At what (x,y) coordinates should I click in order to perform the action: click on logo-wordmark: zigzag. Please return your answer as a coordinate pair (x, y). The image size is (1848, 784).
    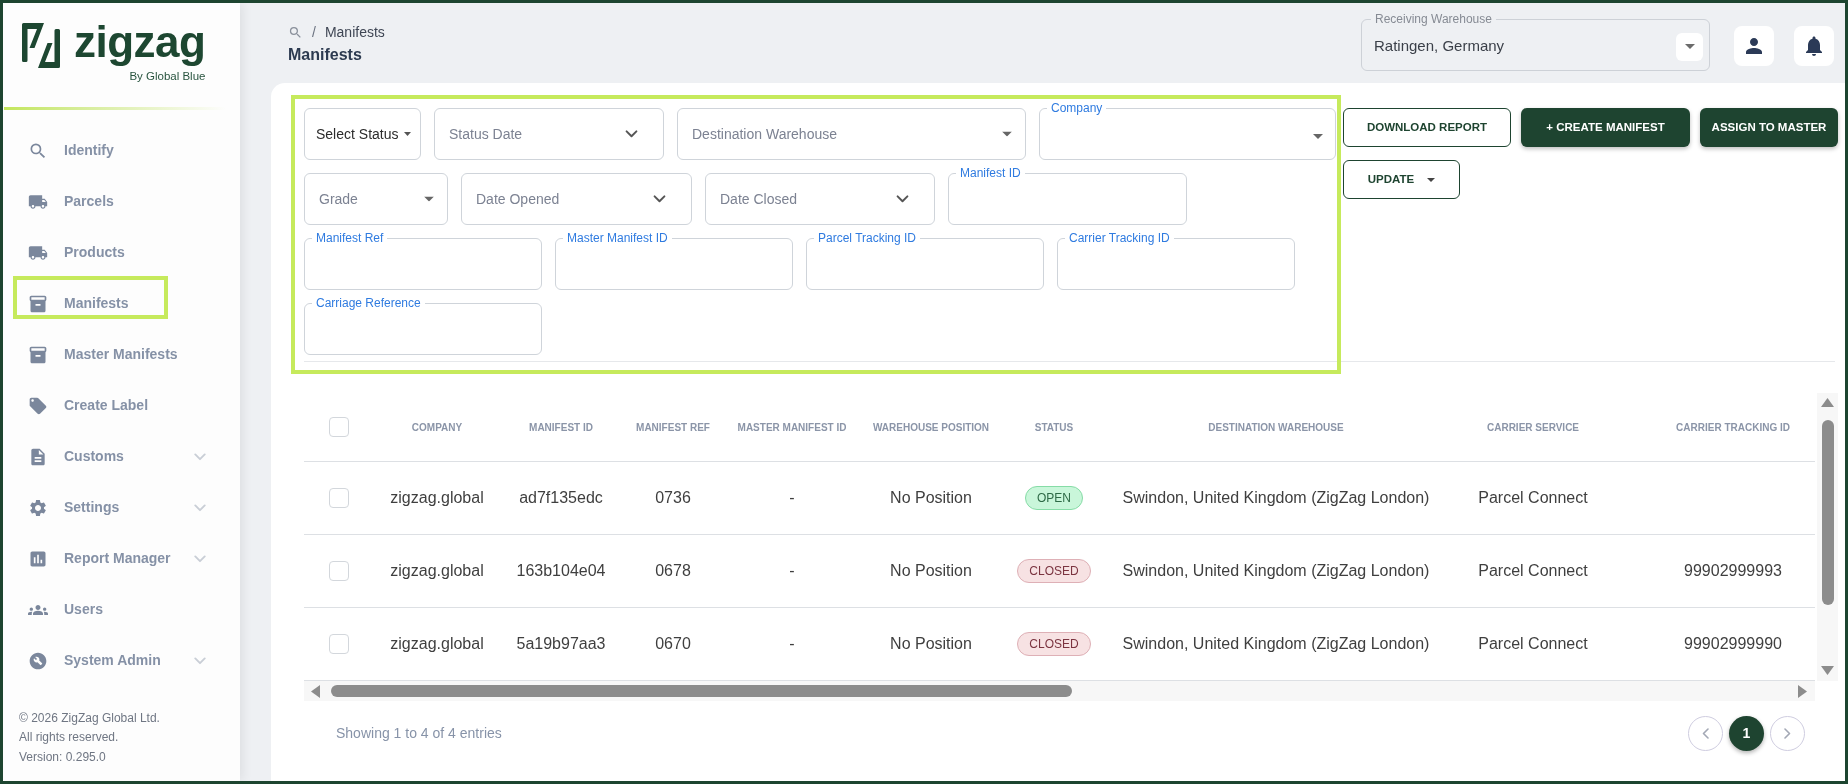
    Looking at the image, I should click on (140, 42).